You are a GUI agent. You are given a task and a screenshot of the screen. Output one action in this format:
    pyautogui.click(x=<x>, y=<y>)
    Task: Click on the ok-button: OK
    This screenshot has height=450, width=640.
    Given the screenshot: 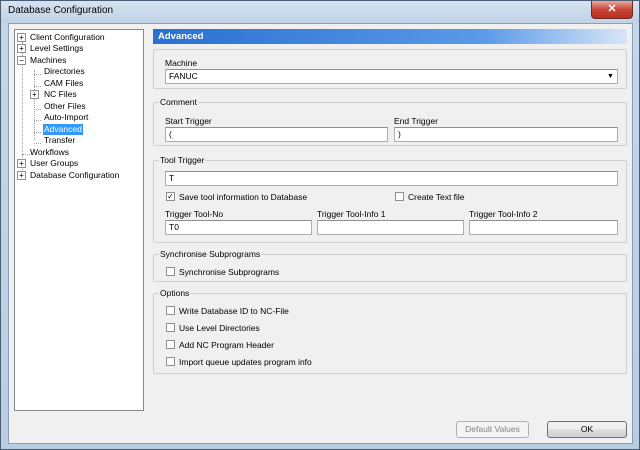 What is the action you would take?
    pyautogui.click(x=587, y=429)
    